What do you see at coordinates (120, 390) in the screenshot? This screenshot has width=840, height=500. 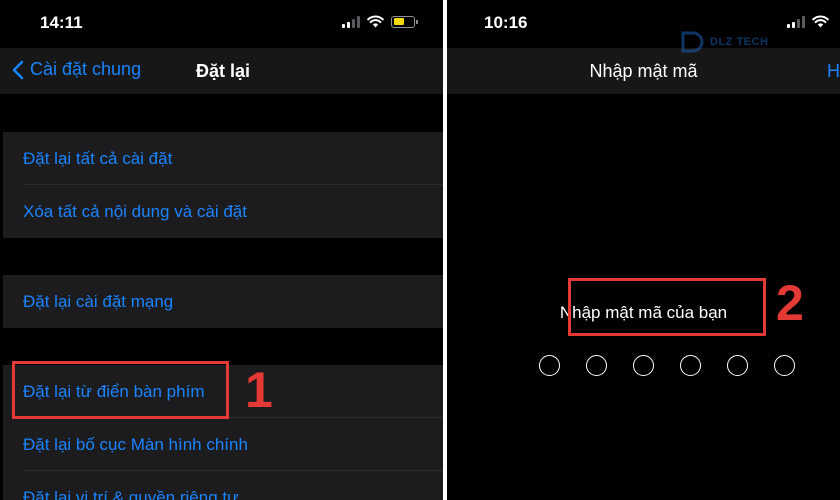 I see `highlight-keyboard-dictionary` at bounding box center [120, 390].